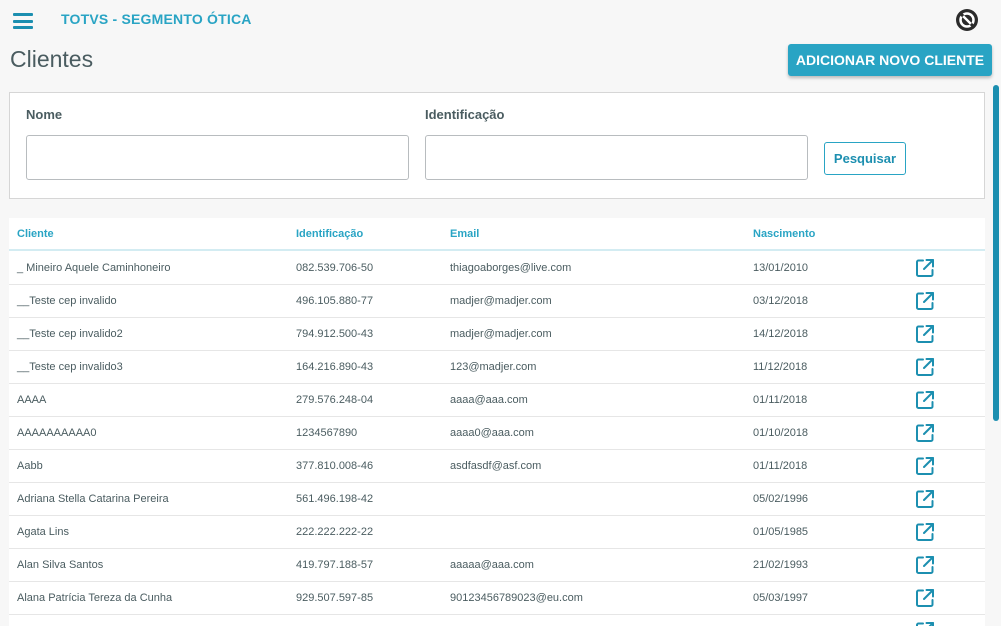 Image resolution: width=1001 pixels, height=626 pixels. I want to click on birthdate-cell: 01/05/1985, so click(781, 532).